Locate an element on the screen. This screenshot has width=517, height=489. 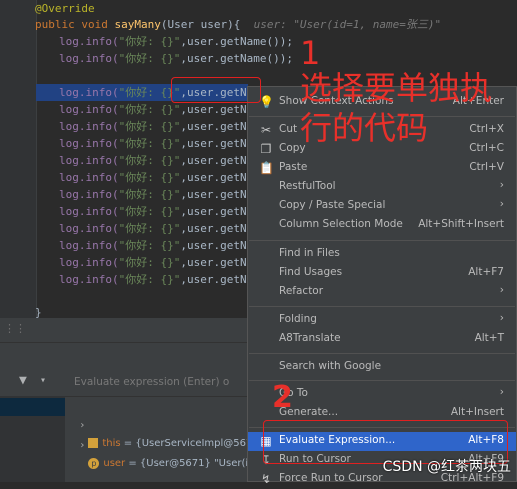
menu-item-paste: 📋 Paste Ctrl+V is located at coordinates (382, 168).